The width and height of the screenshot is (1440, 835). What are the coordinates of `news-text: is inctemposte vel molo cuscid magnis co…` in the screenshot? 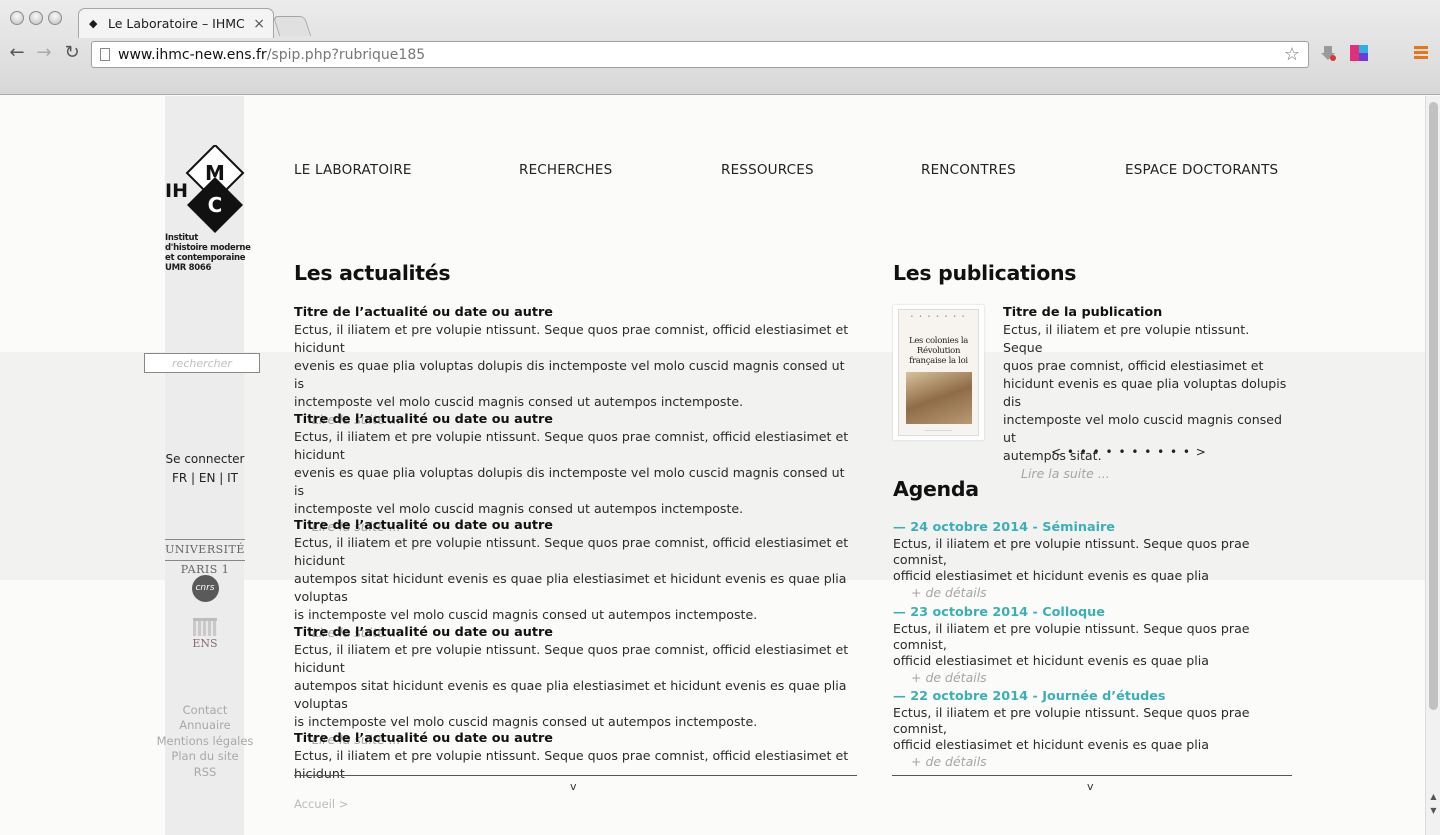 It's located at (526, 721).